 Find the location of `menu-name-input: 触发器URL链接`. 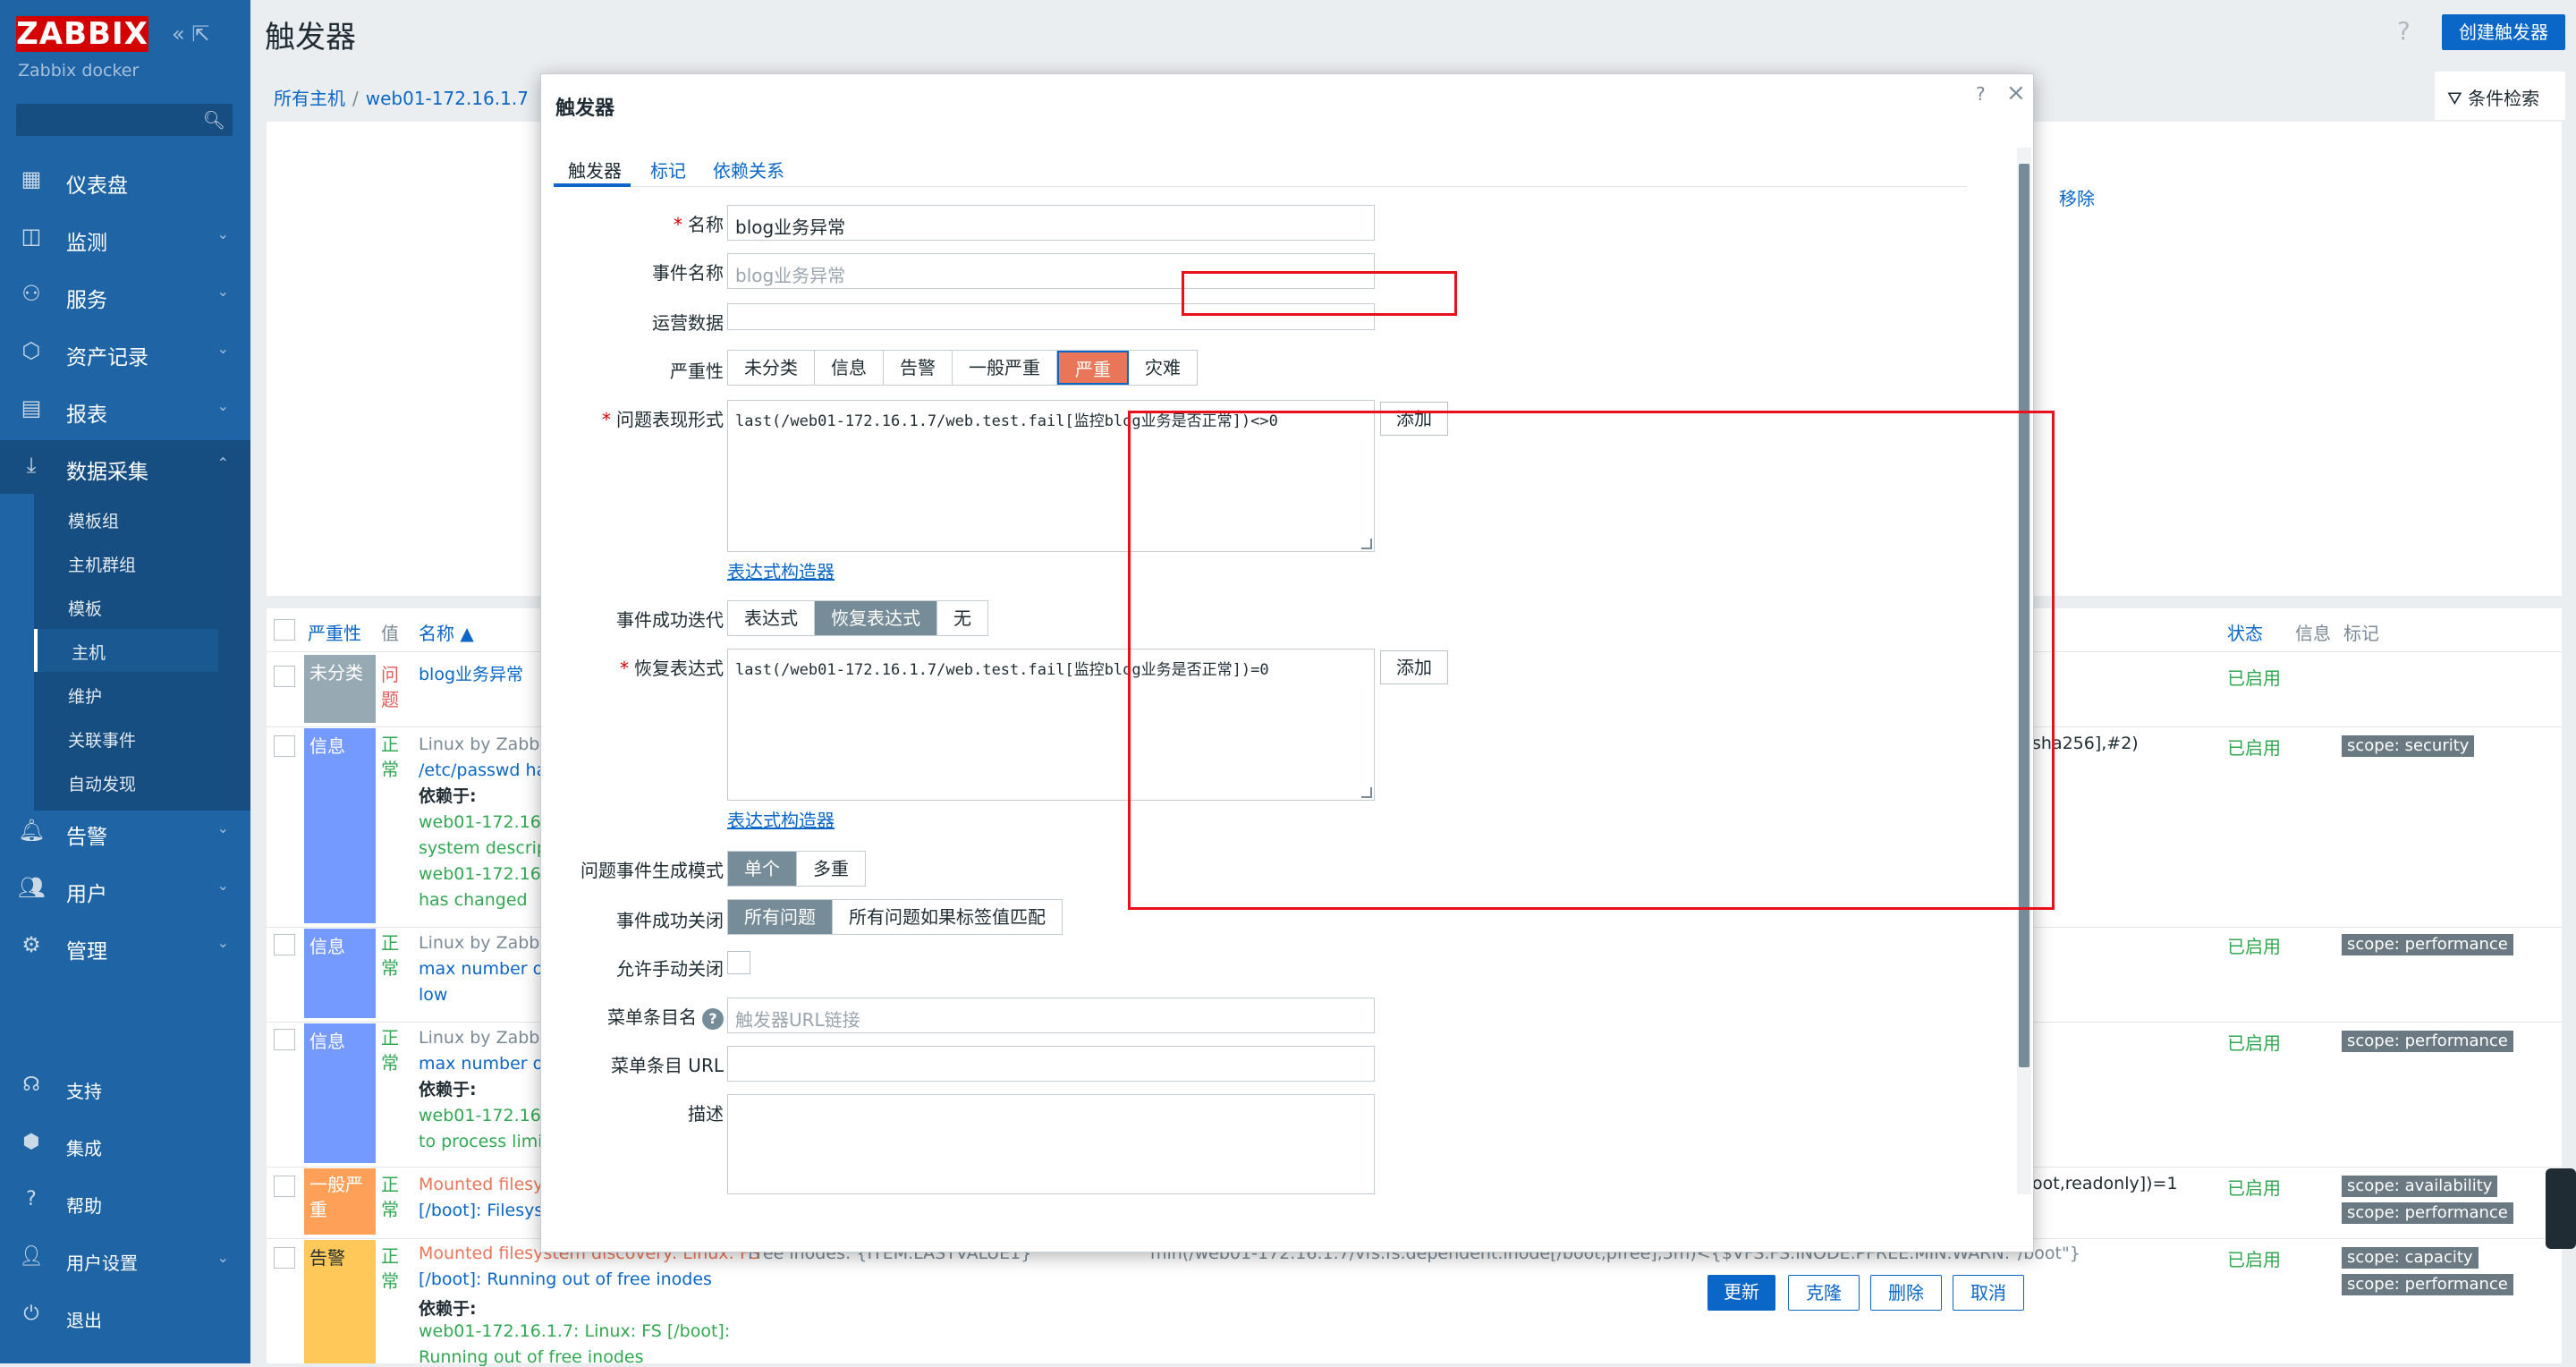

menu-name-input: 触发器URL链接 is located at coordinates (1051, 1016).